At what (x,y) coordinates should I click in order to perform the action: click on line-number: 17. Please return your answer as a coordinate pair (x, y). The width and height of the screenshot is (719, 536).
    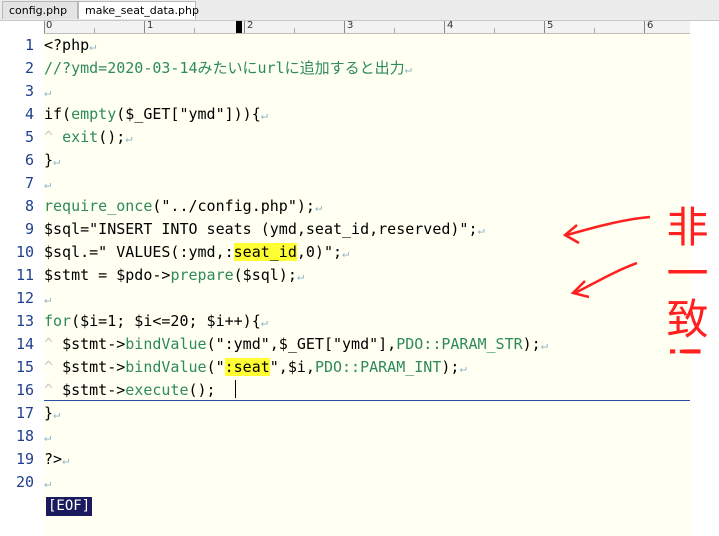
    Looking at the image, I should click on (24, 413).